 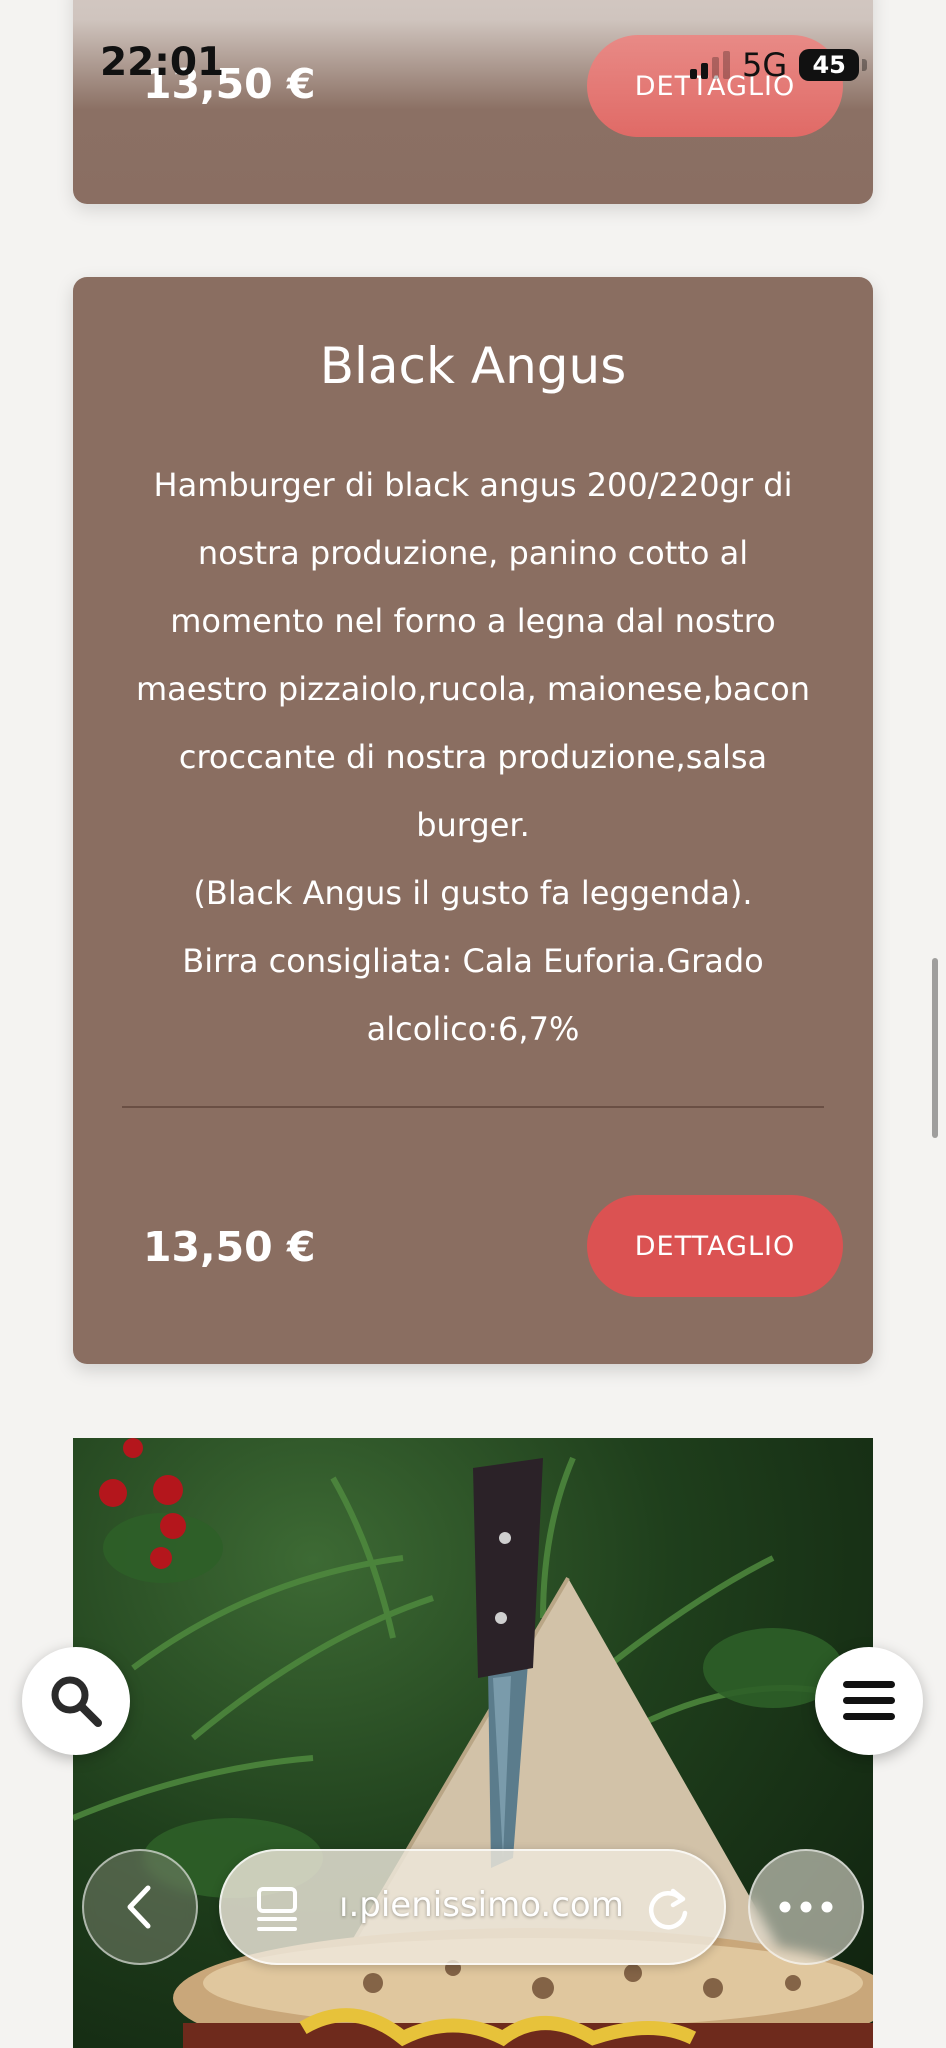 What do you see at coordinates (473, 102) in the screenshot?
I see `previous-product-card: 13,50 € DETTAGLIO` at bounding box center [473, 102].